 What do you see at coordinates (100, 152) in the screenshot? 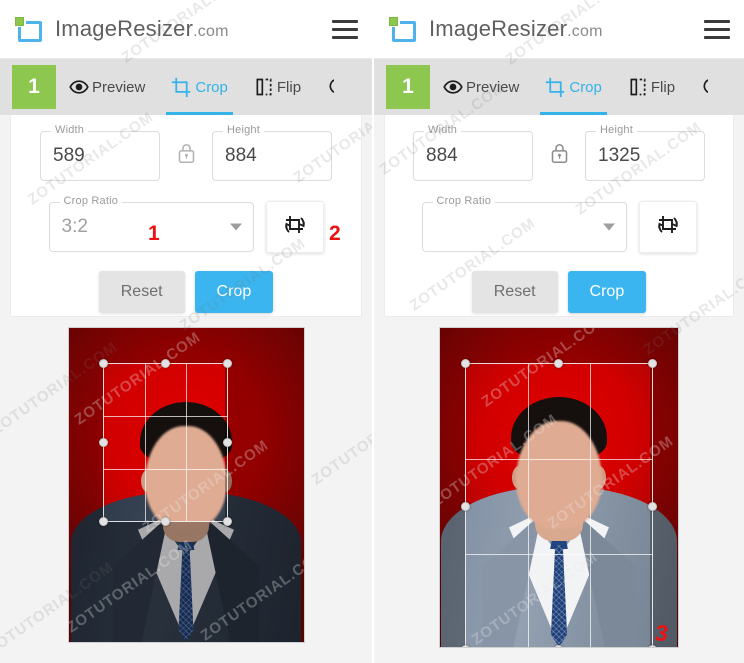
I see `width-input: Width 589` at bounding box center [100, 152].